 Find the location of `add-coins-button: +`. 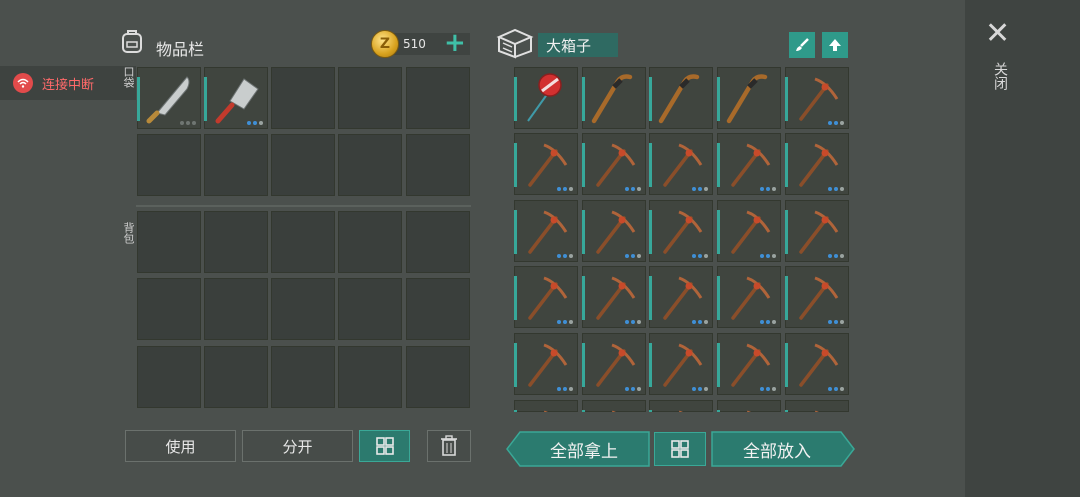

add-coins-button: + is located at coordinates (455, 43).